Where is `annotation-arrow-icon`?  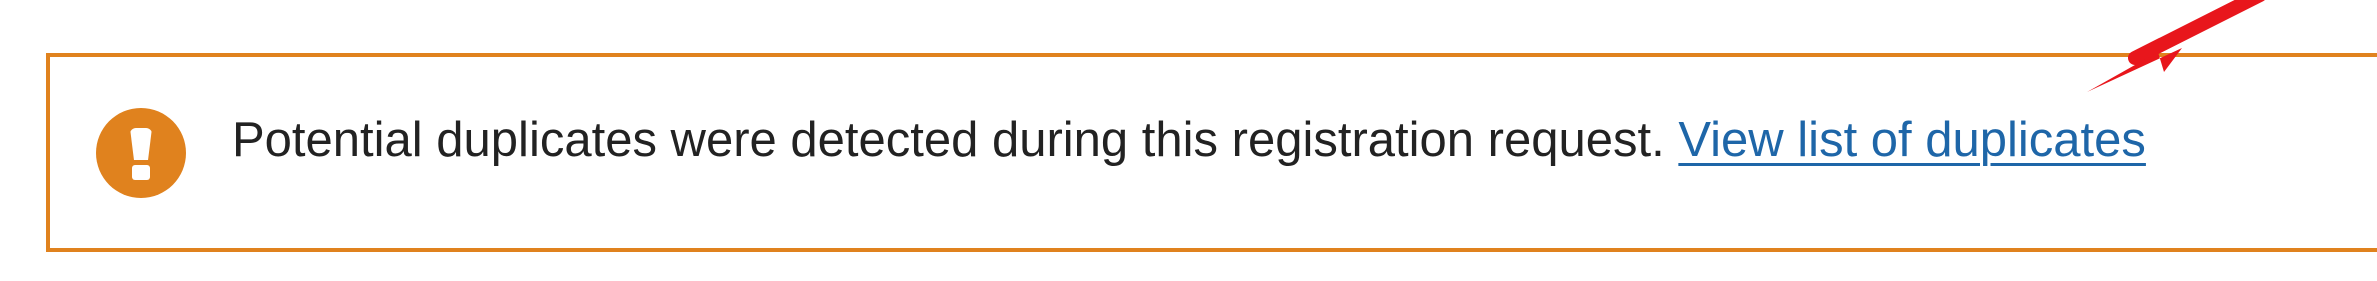
annotation-arrow-icon is located at coordinates (2176, 46).